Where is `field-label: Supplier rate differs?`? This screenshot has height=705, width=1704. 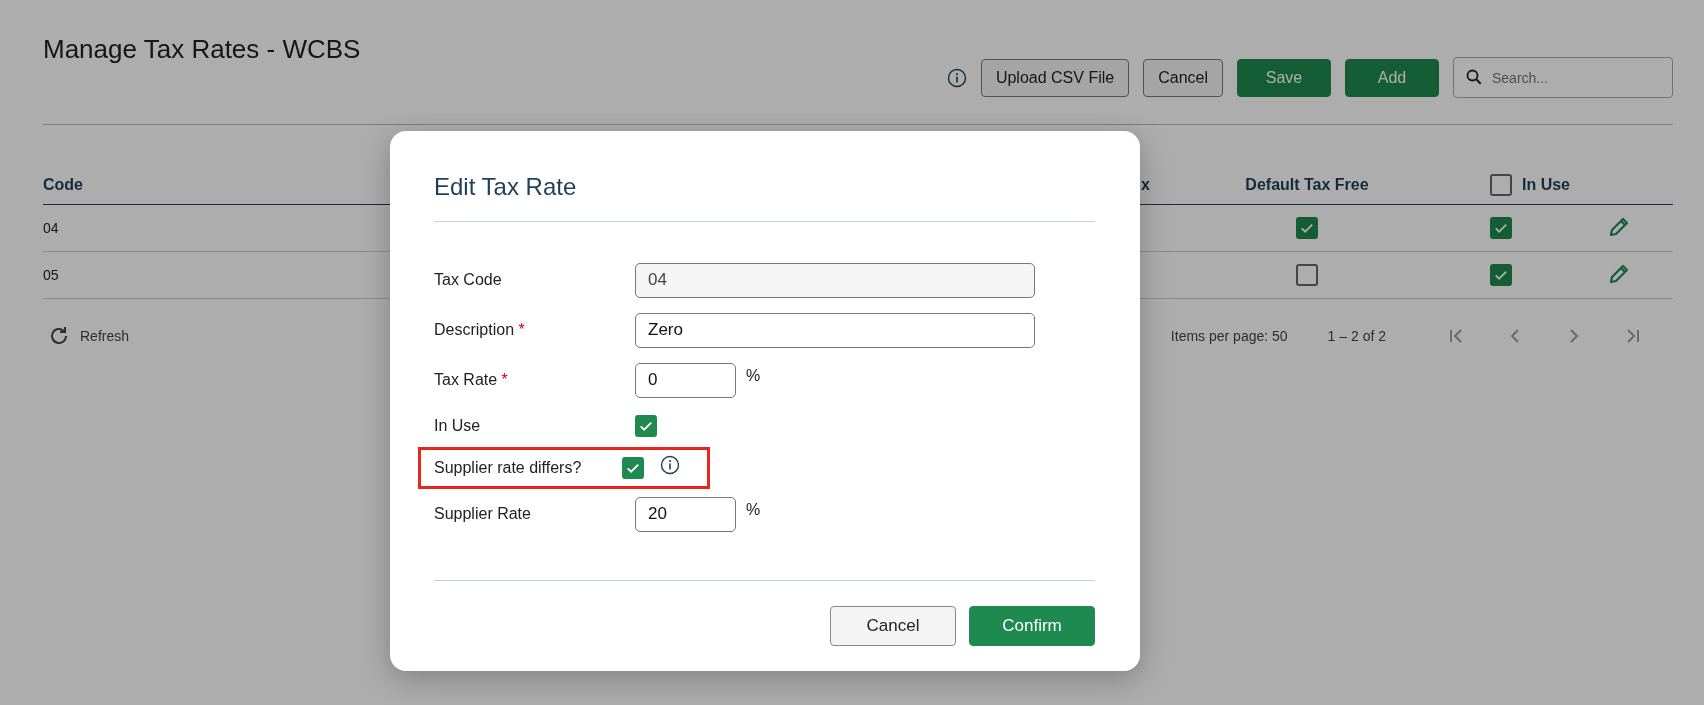 field-label: Supplier rate differs? is located at coordinates (508, 468).